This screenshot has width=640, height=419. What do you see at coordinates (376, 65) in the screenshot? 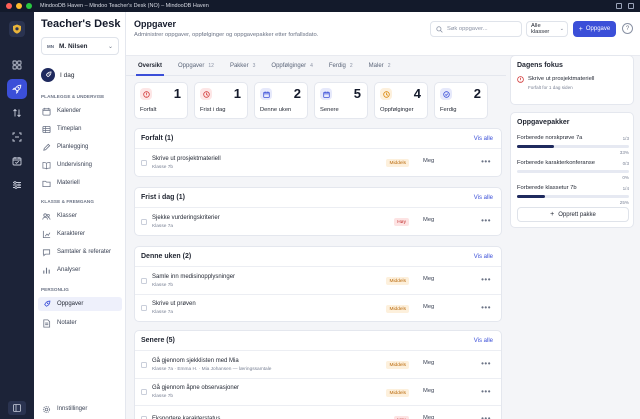
I see `tab-label: Maler` at bounding box center [376, 65].